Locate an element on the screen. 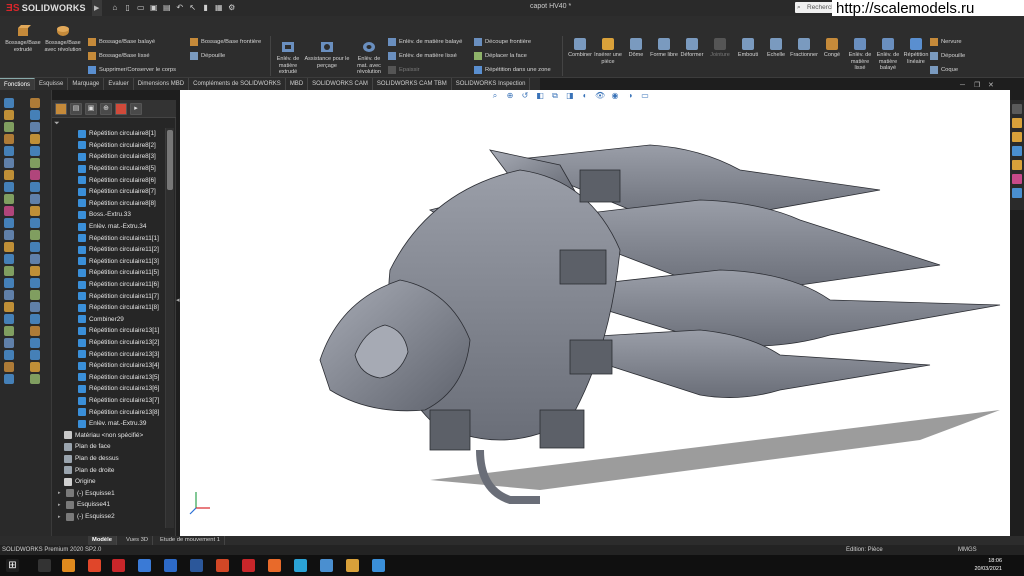  tree-item: Répétition circulaire13[5] is located at coordinates (118, 378).